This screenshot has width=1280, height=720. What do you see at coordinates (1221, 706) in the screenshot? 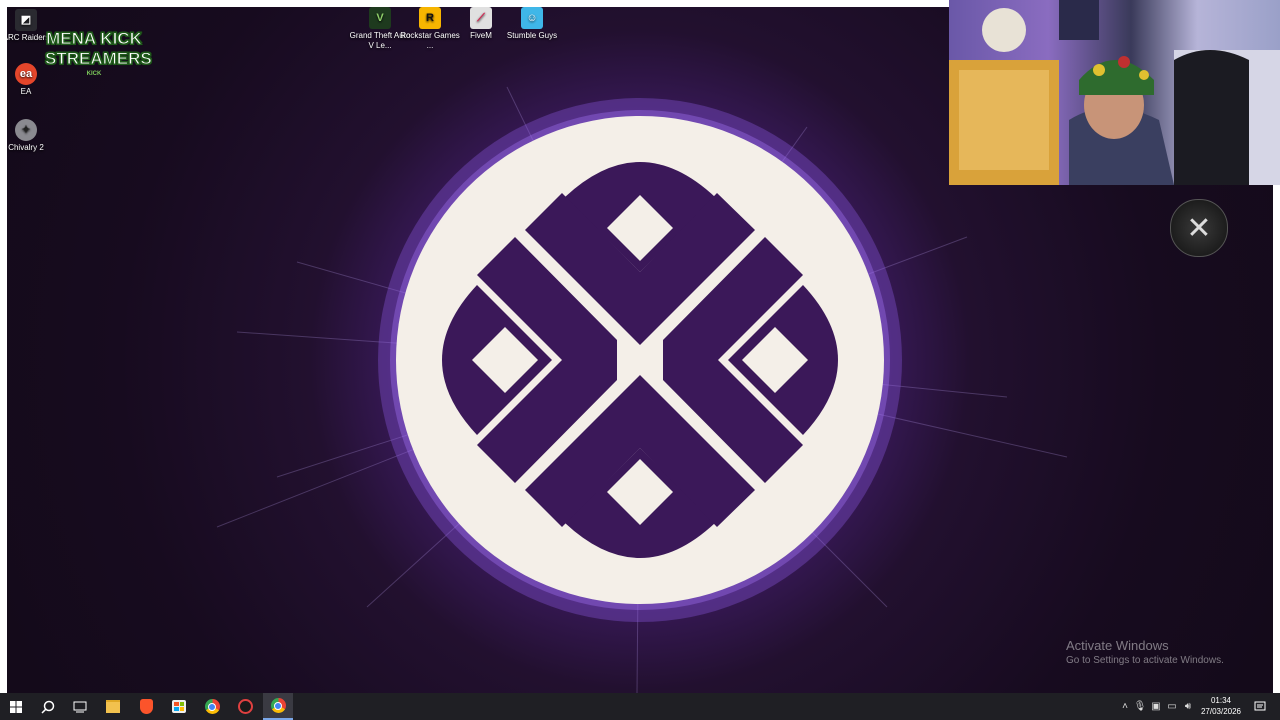
I see `taskbar-clock: 01:34 27/03/2026` at bounding box center [1221, 706].